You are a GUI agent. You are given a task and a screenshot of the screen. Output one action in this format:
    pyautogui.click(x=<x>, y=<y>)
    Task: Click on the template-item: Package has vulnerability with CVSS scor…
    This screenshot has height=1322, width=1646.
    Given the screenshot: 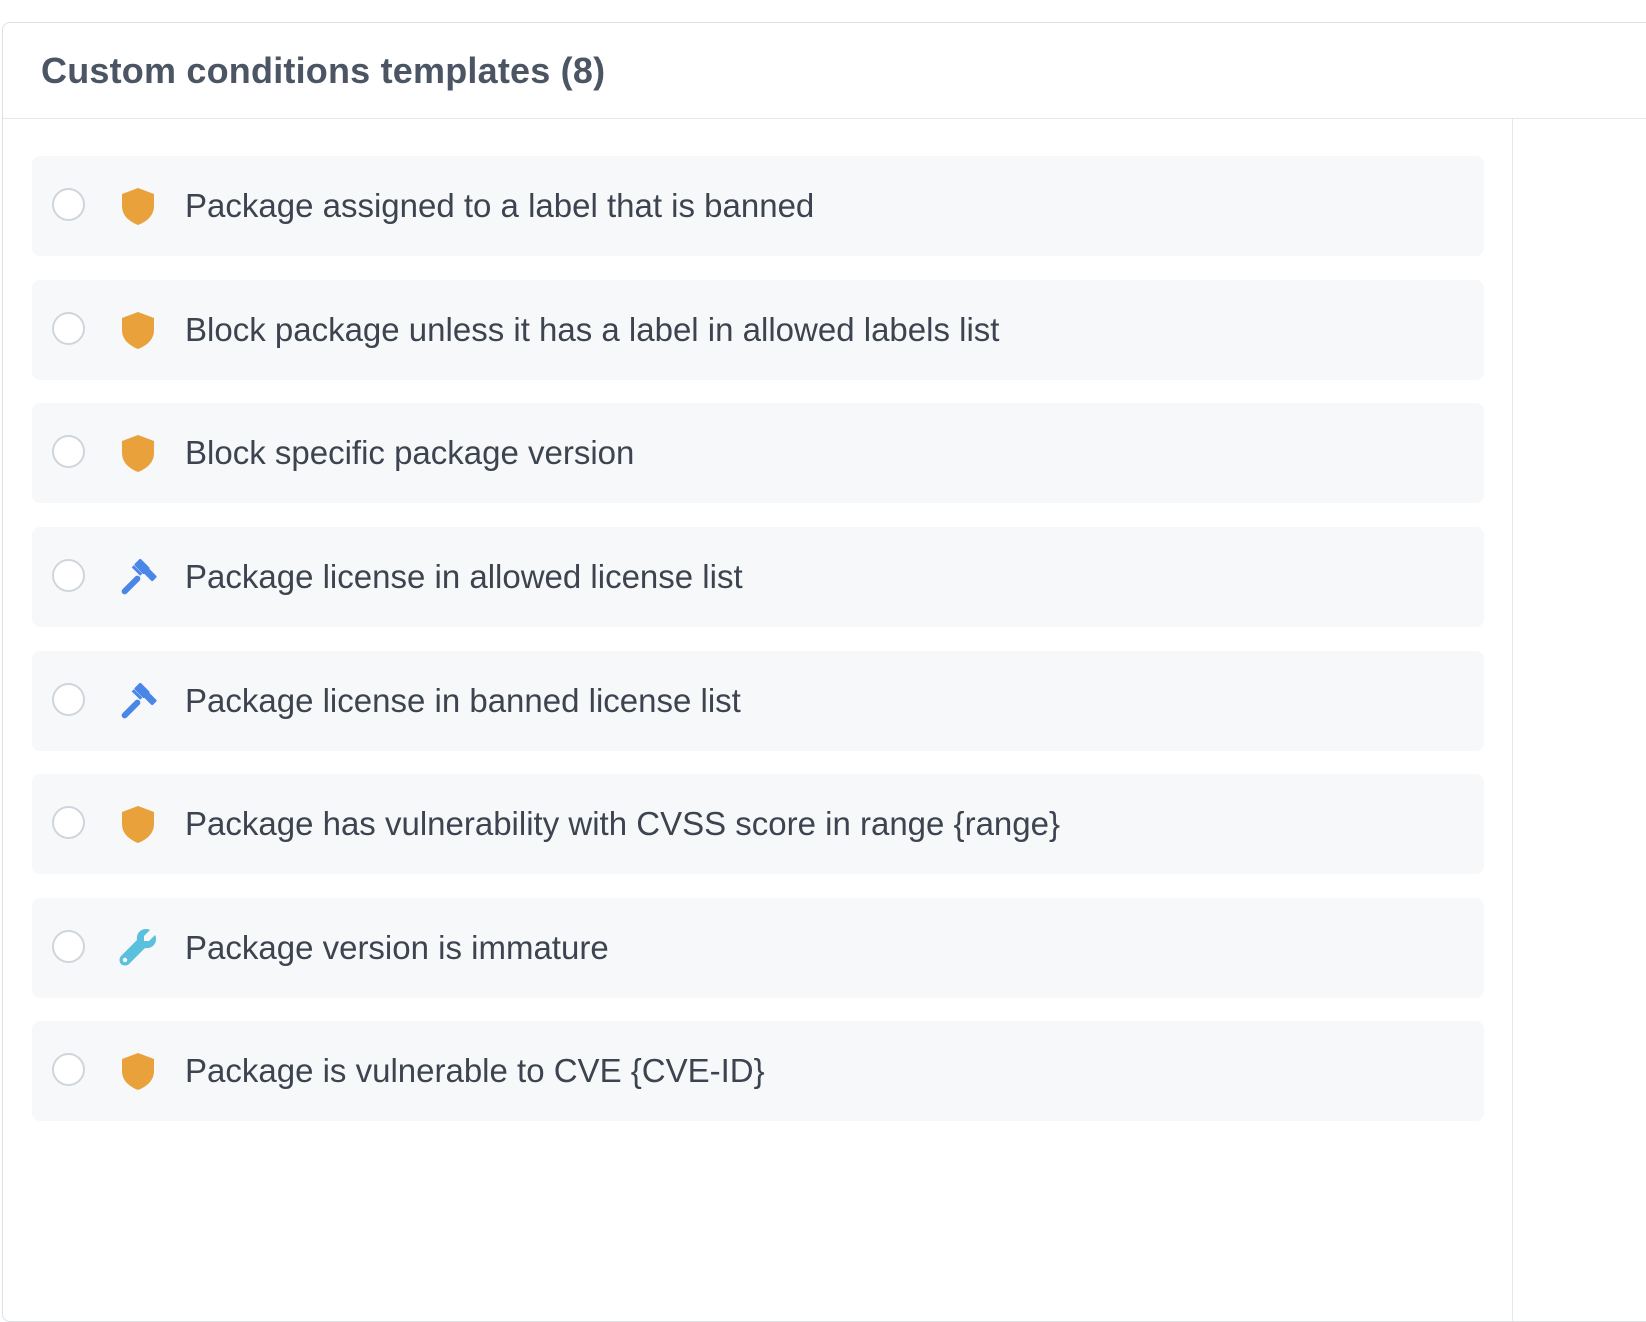 What is the action you would take?
    pyautogui.click(x=758, y=824)
    